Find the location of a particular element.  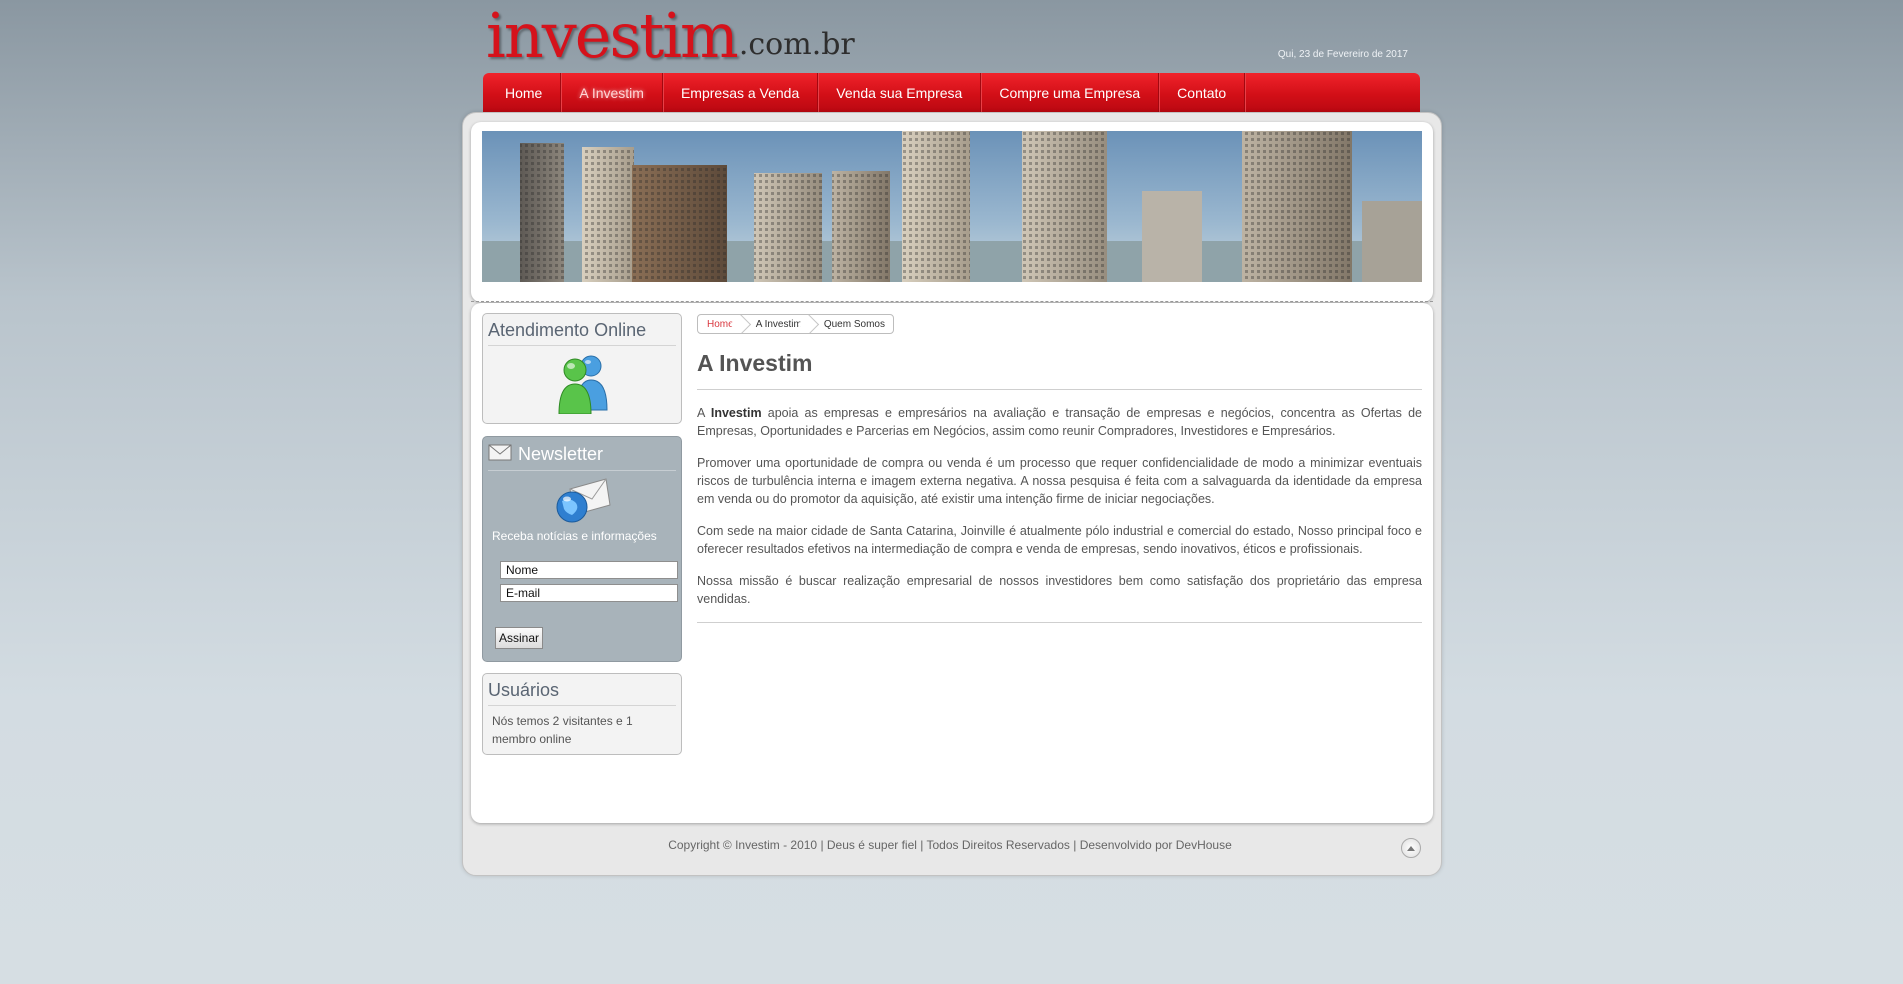

envelope-icon is located at coordinates (500, 454).